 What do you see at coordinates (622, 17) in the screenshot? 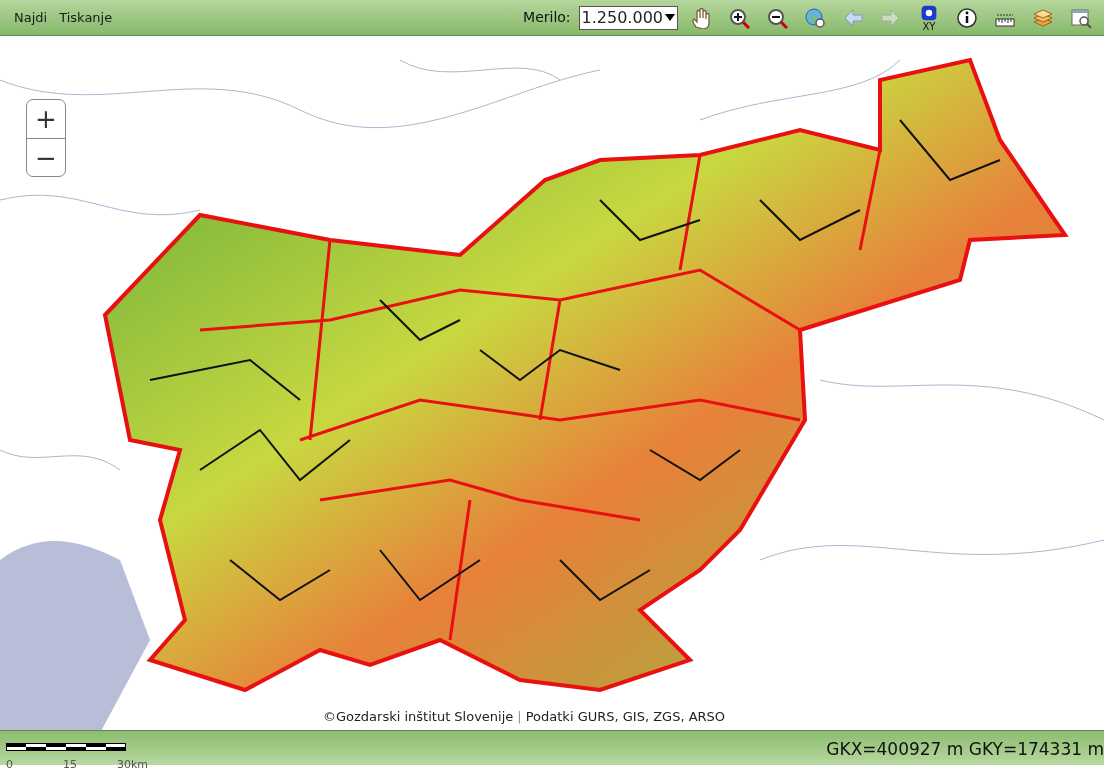
I see `scale-value: 1.250.000` at bounding box center [622, 17].